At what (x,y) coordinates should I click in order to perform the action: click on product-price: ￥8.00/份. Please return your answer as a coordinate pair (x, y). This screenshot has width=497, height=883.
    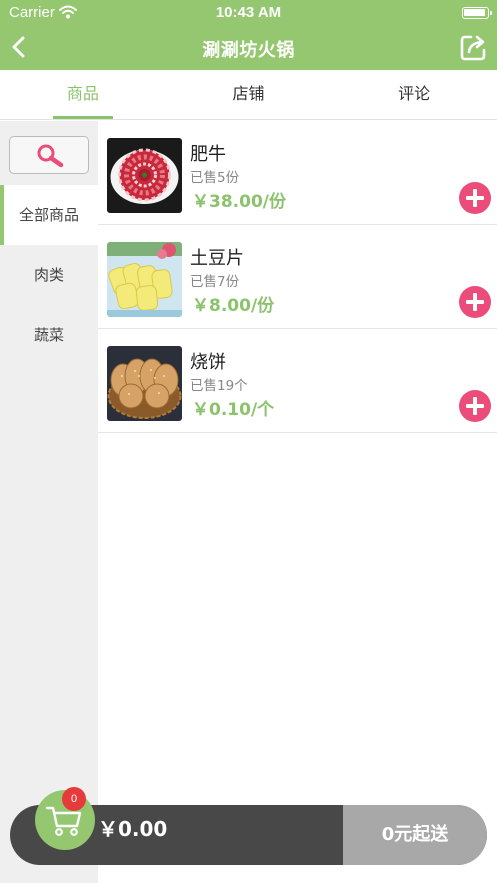
    Looking at the image, I should click on (233, 306).